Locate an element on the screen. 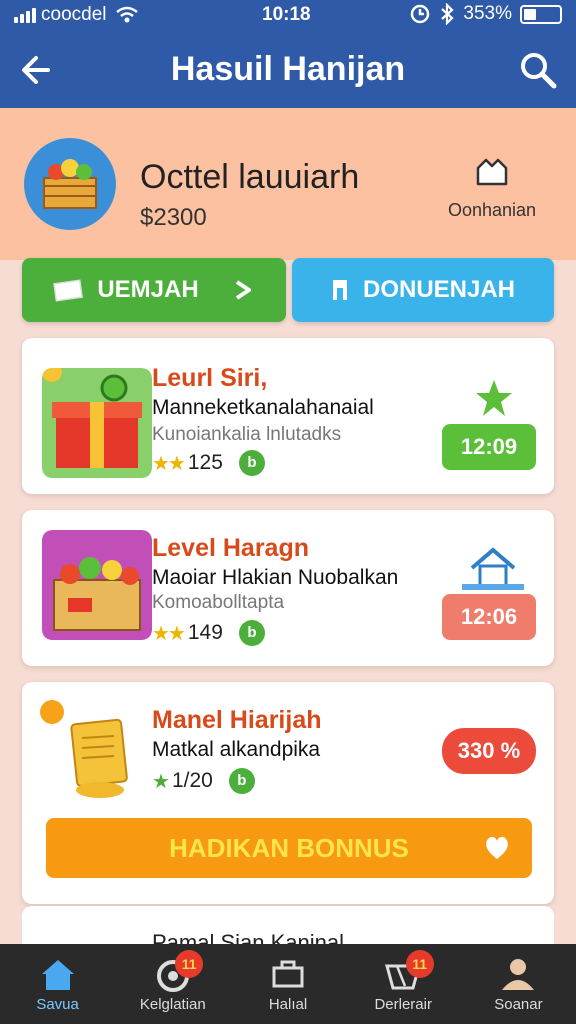 The image size is (576, 1024). nav-item-halial: Halıal is located at coordinates (287, 984).